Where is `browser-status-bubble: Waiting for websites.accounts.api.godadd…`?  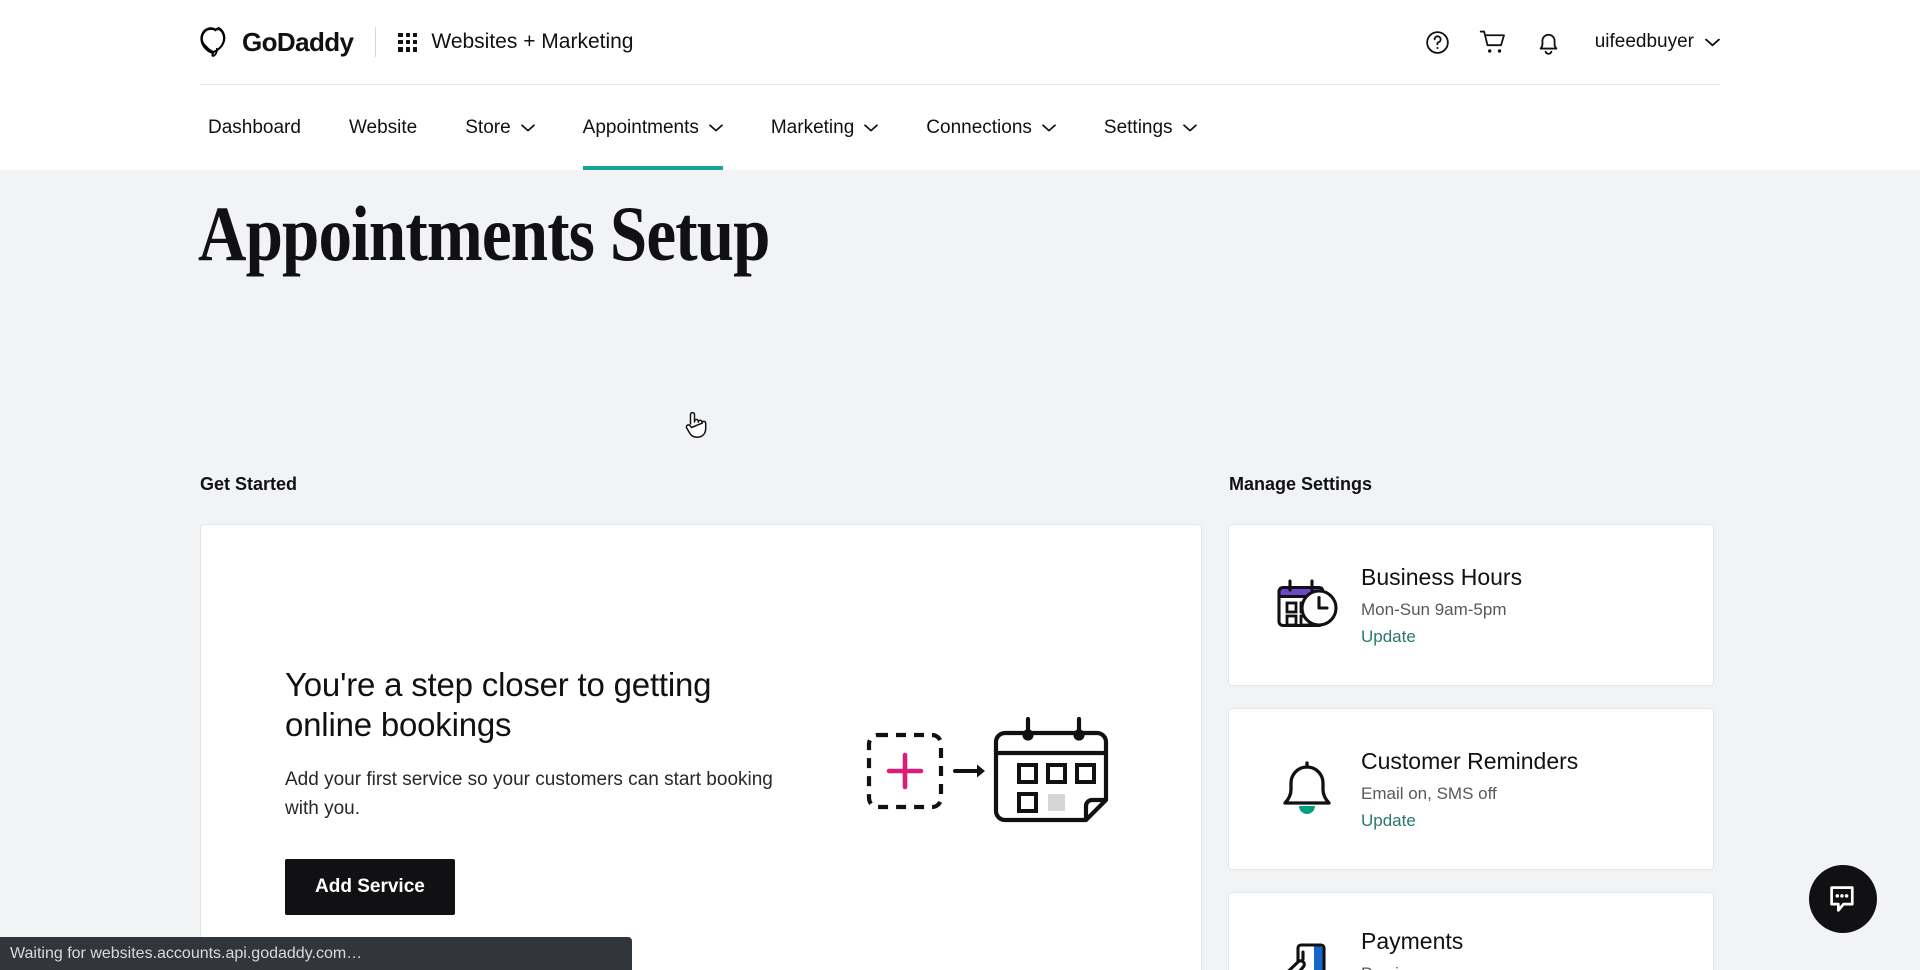 browser-status-bubble: Waiting for websites.accounts.api.godadd… is located at coordinates (316, 953).